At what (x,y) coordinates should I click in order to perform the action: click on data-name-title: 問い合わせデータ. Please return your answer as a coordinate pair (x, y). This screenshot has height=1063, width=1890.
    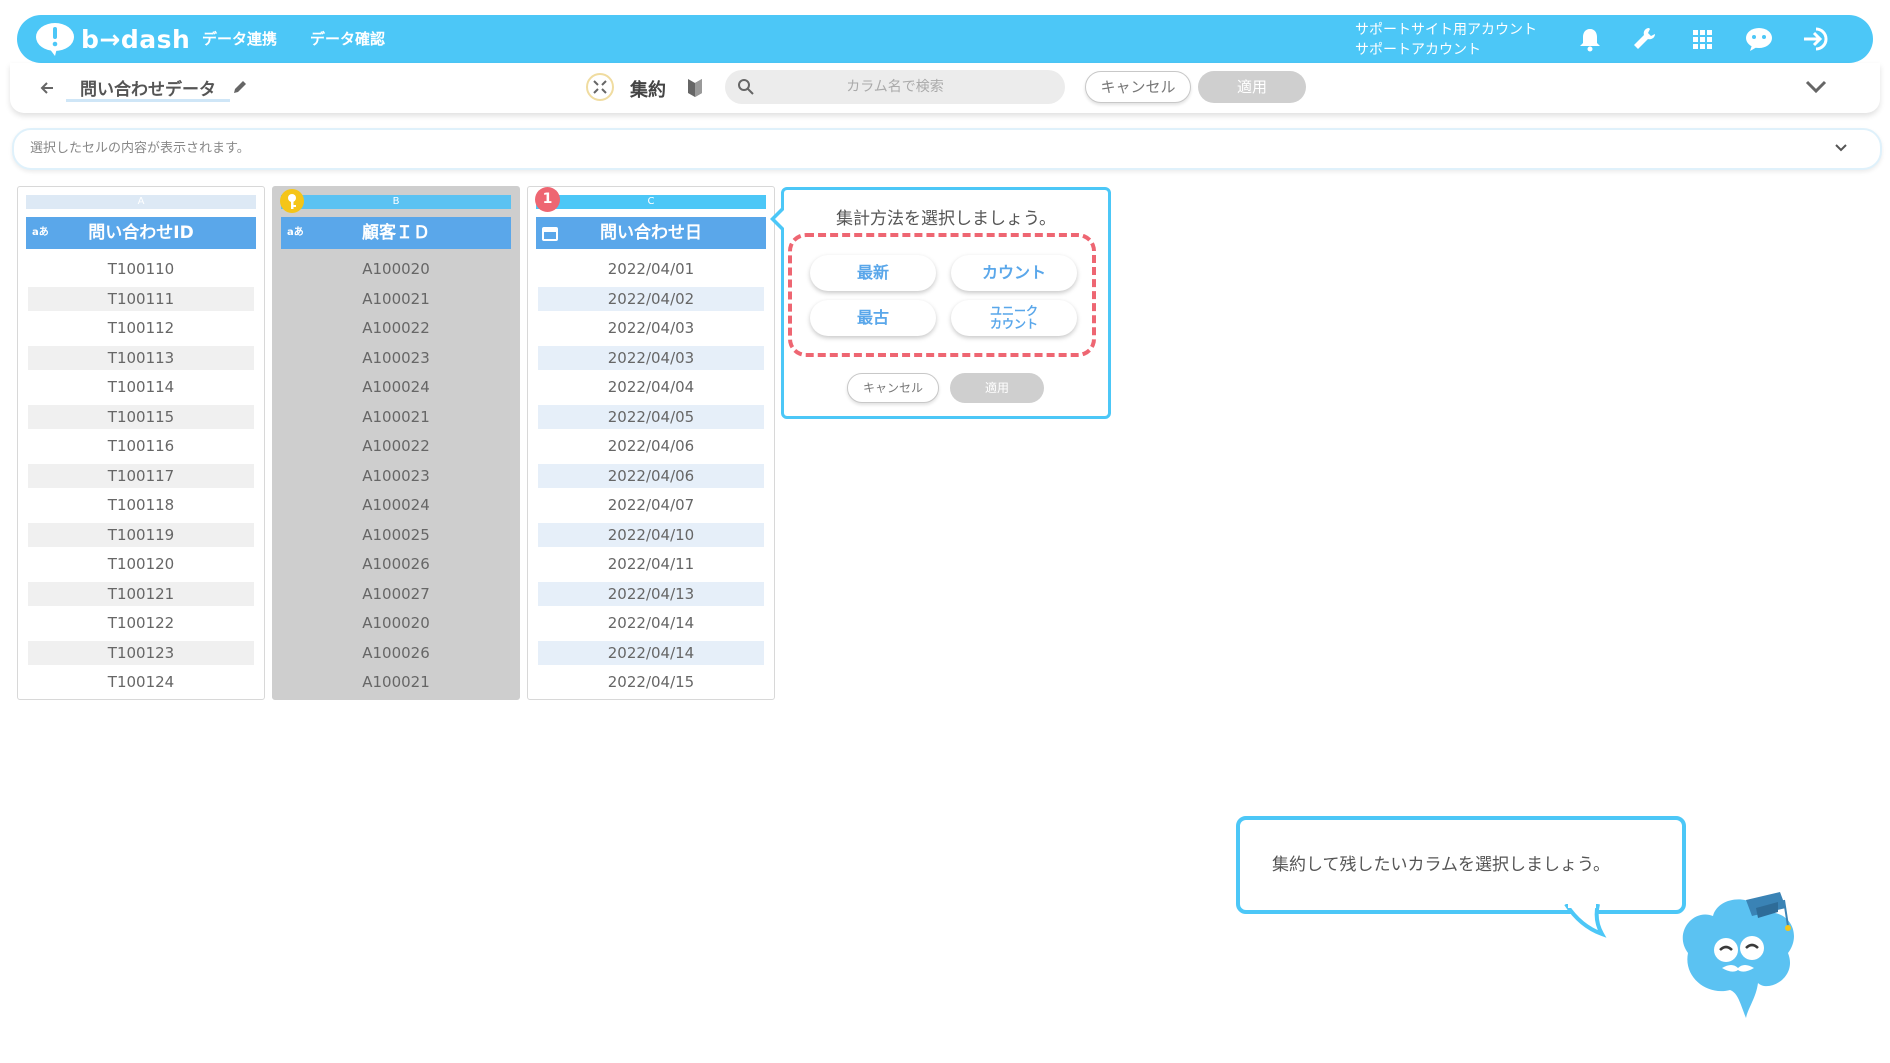
    Looking at the image, I should click on (148, 87).